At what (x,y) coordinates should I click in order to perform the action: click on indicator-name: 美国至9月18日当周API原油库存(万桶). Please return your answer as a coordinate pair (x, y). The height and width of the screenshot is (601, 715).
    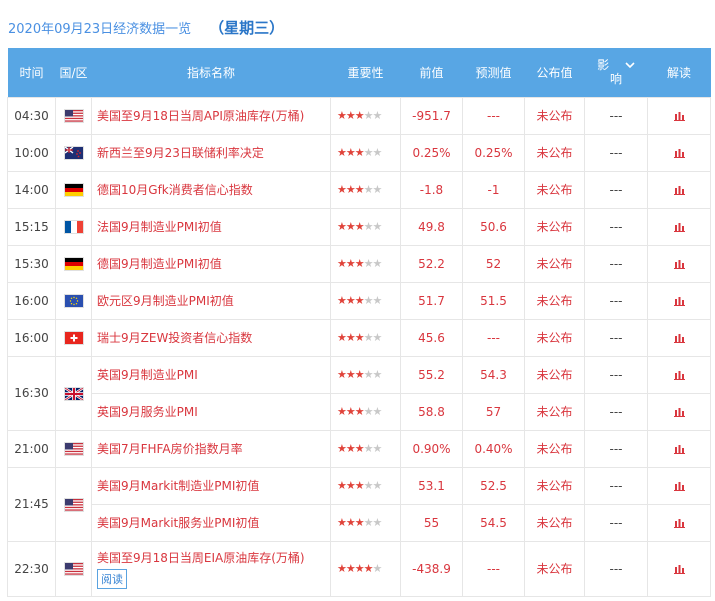
    Looking at the image, I should click on (211, 115).